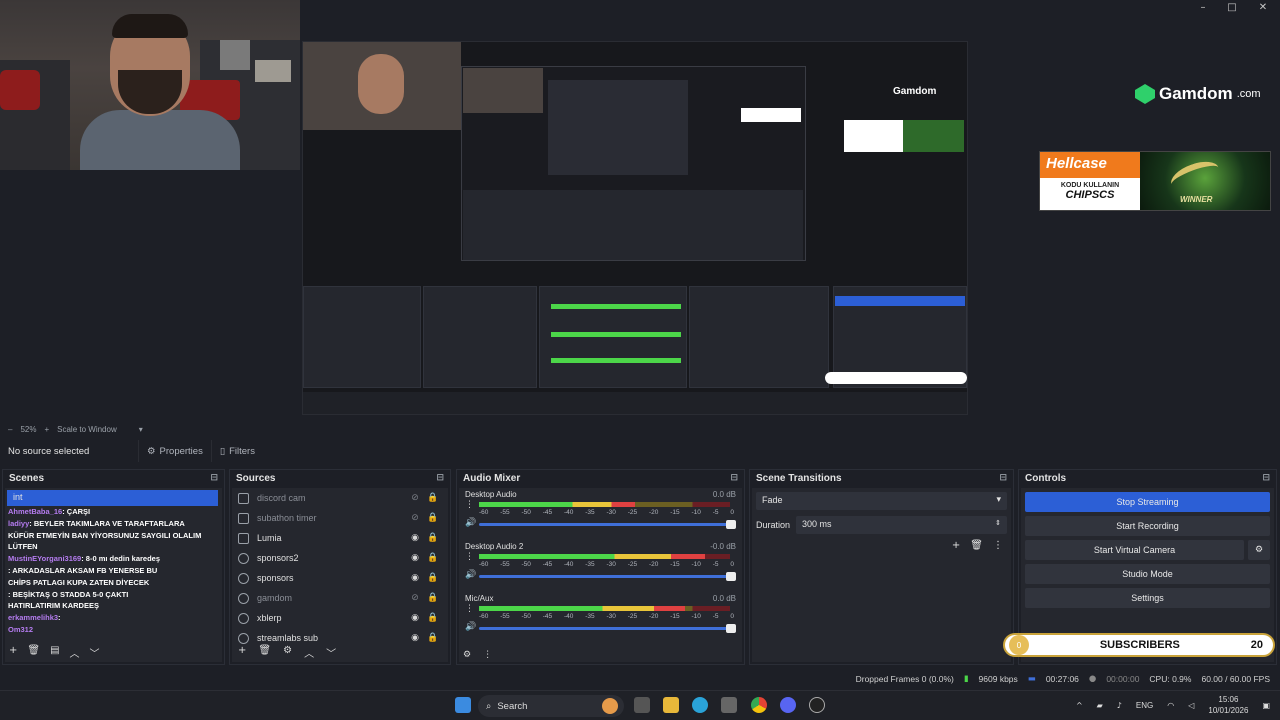 The image size is (1280, 720). What do you see at coordinates (551, 706) in the screenshot?
I see `taskbar-search: ⌕ Search` at bounding box center [551, 706].